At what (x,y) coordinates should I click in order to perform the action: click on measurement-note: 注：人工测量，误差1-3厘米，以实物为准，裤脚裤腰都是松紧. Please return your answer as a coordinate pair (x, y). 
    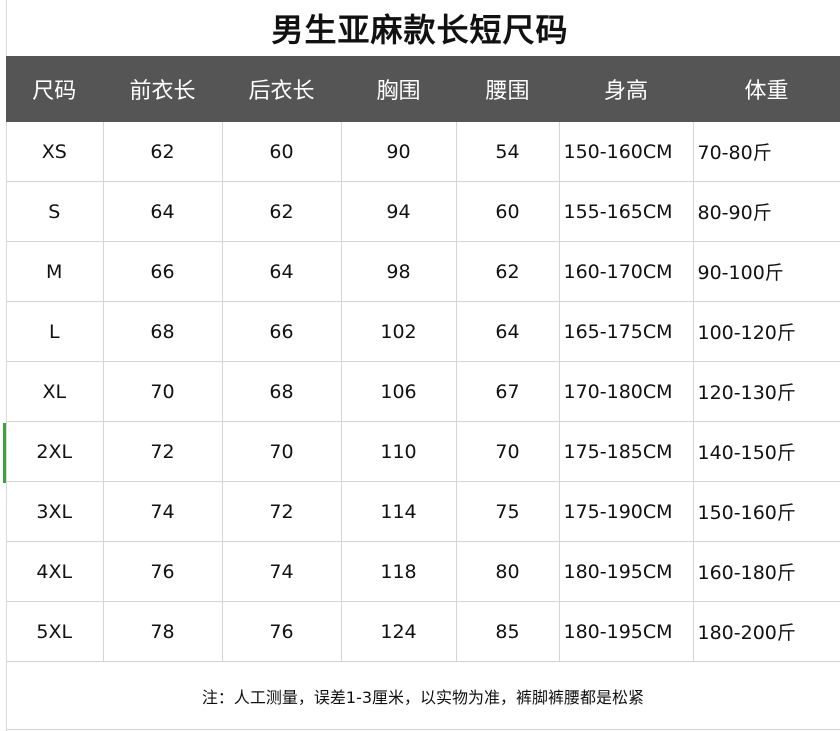
    Looking at the image, I should click on (423, 696).